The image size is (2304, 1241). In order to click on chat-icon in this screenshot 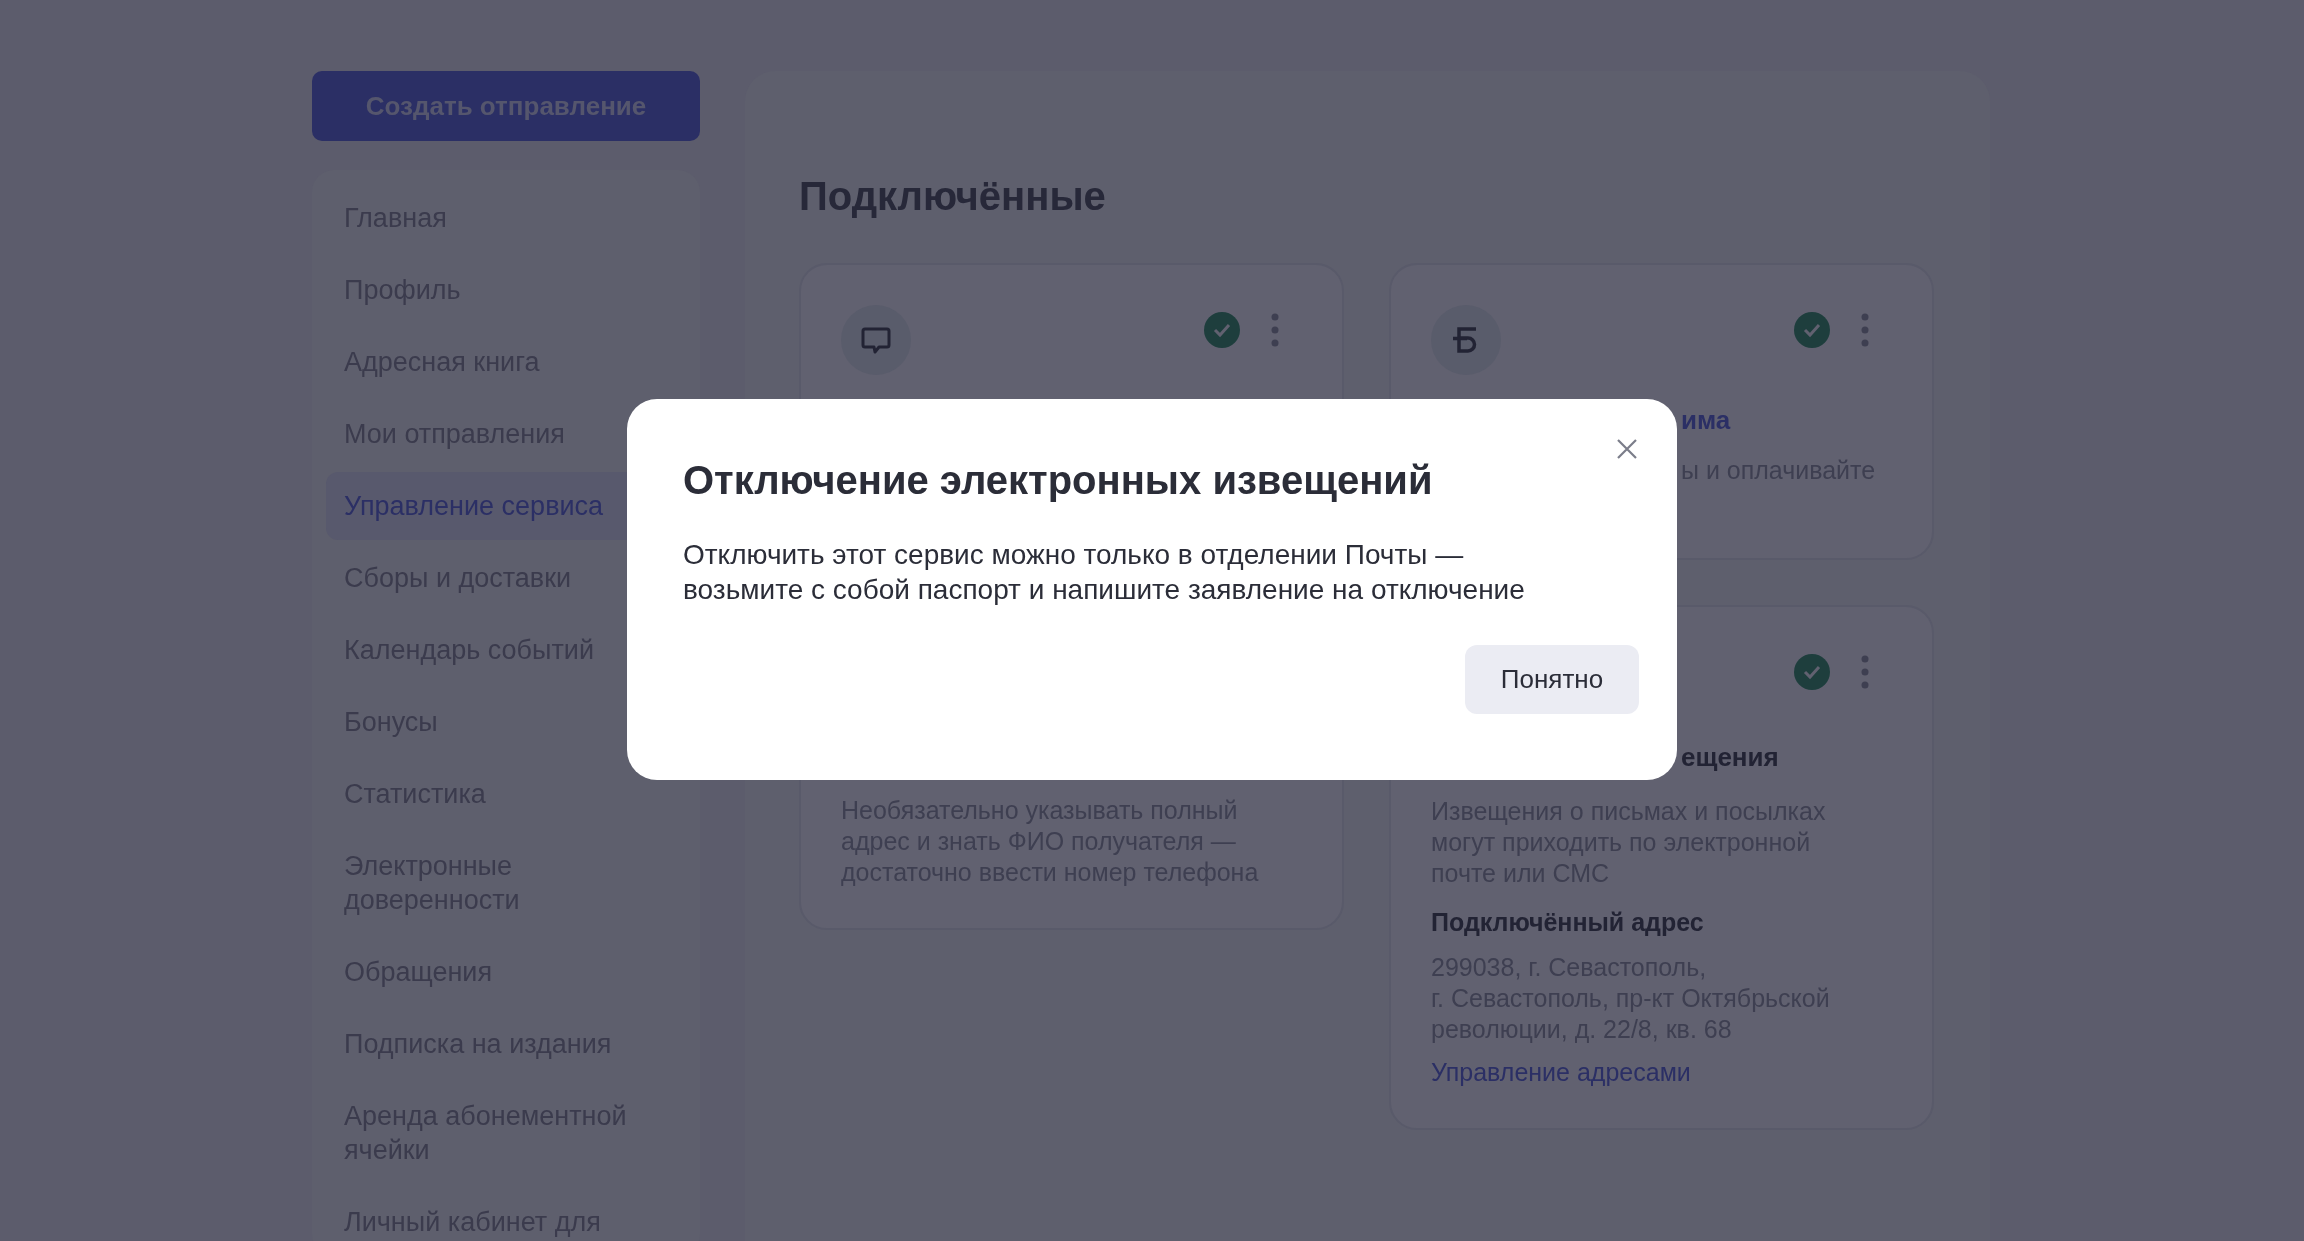, I will do `click(876, 340)`.